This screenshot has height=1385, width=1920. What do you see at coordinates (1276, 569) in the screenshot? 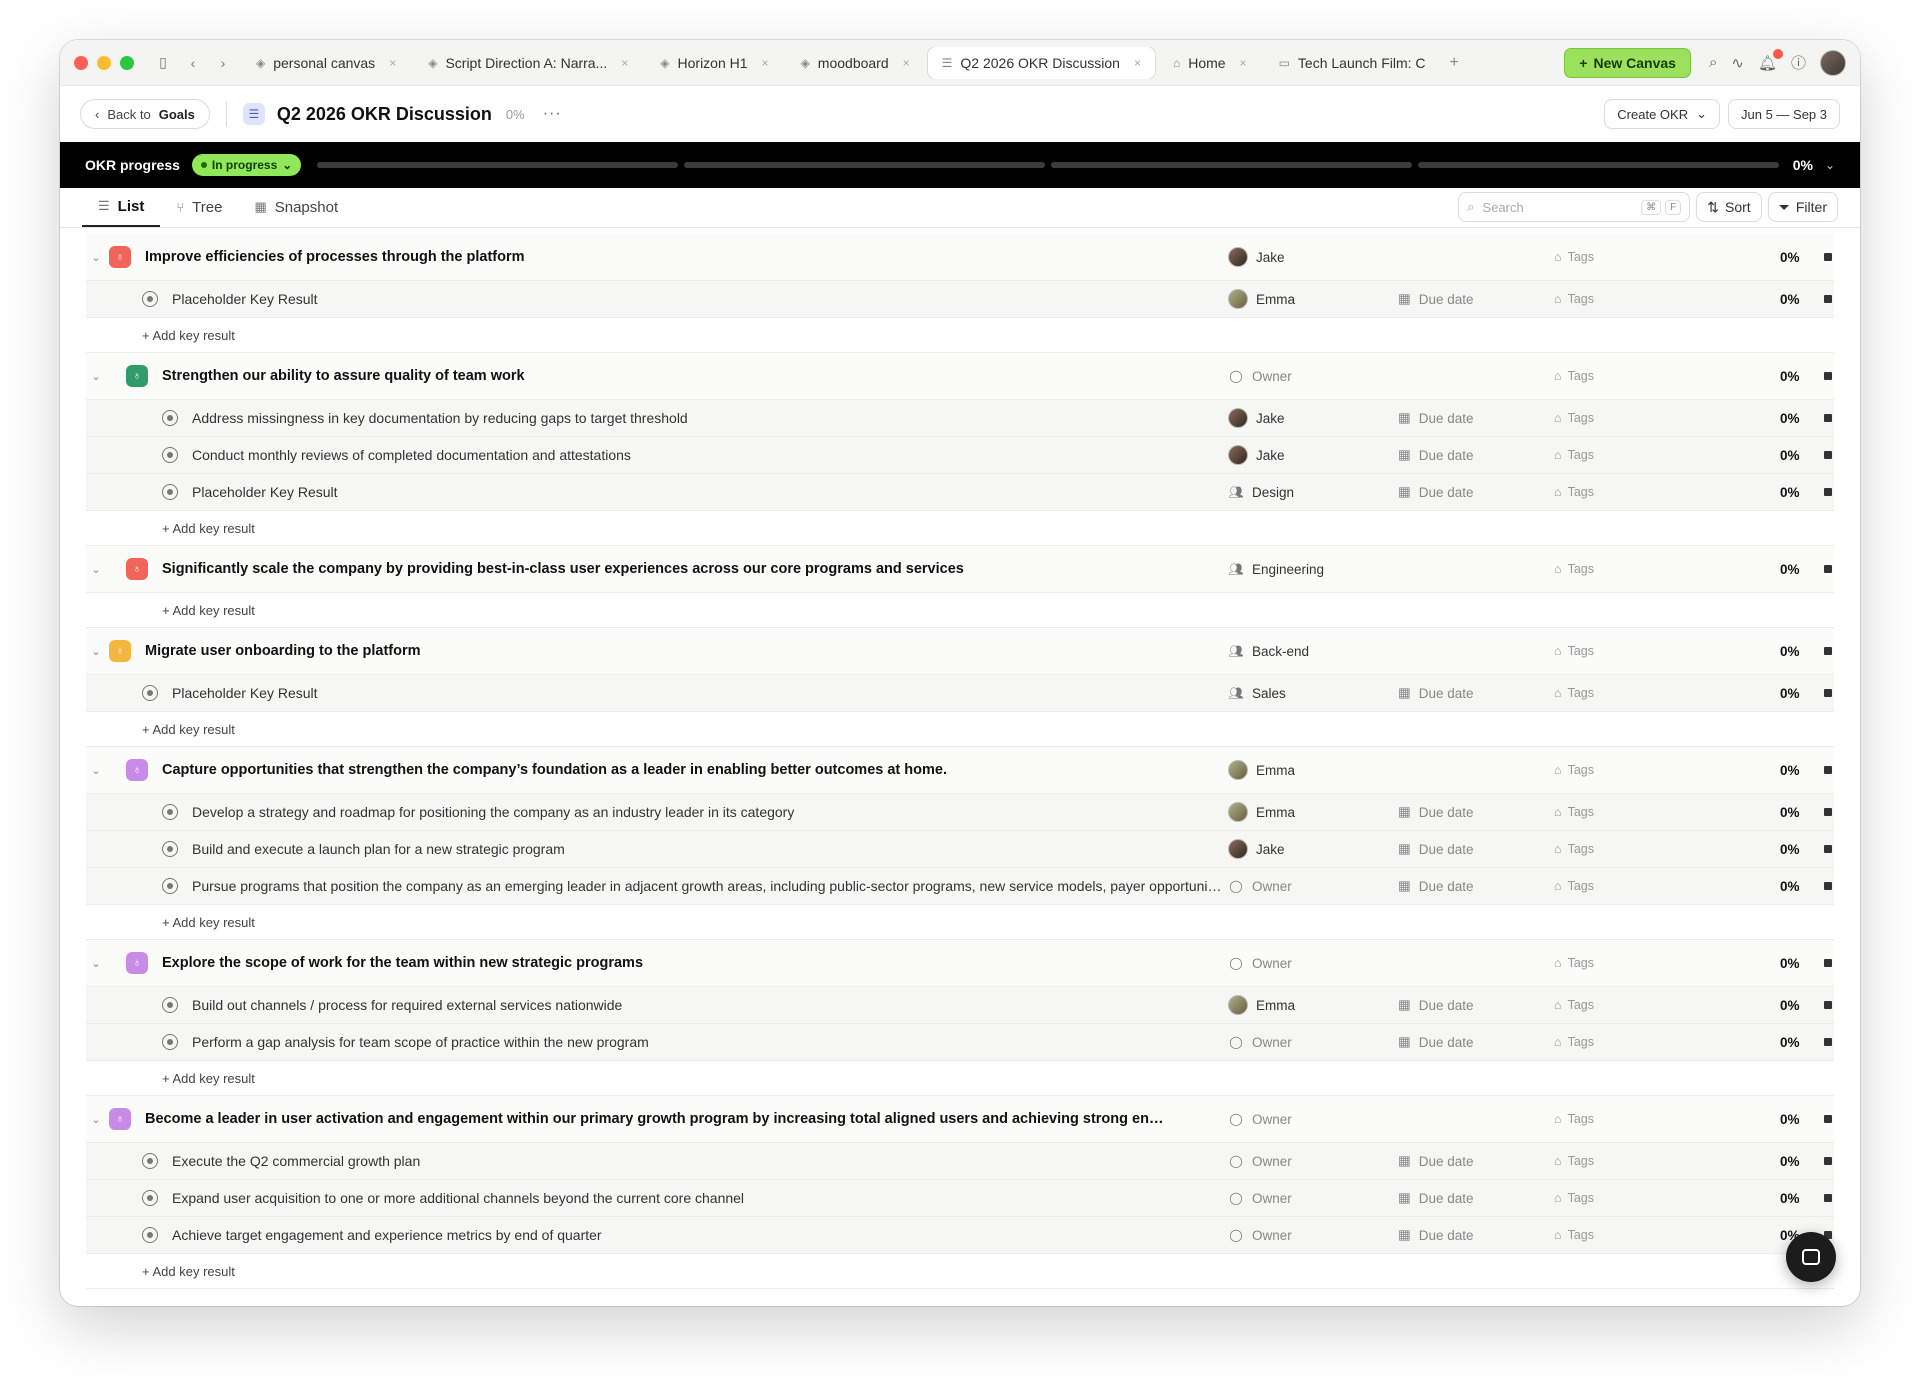
I see `owner-cell: 👥︎ Engineering` at bounding box center [1276, 569].